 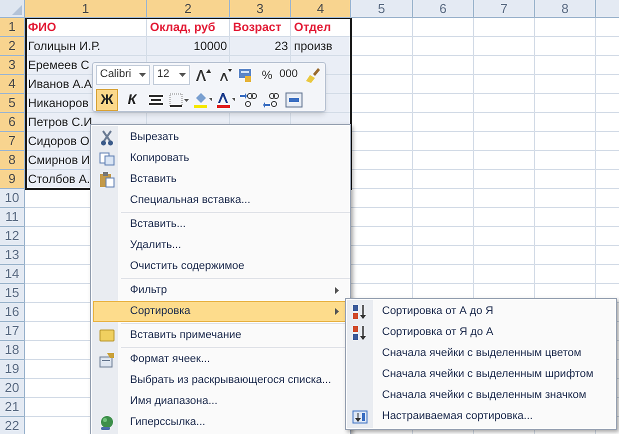 What do you see at coordinates (360, 332) in the screenshot?
I see `sort-descending-icon` at bounding box center [360, 332].